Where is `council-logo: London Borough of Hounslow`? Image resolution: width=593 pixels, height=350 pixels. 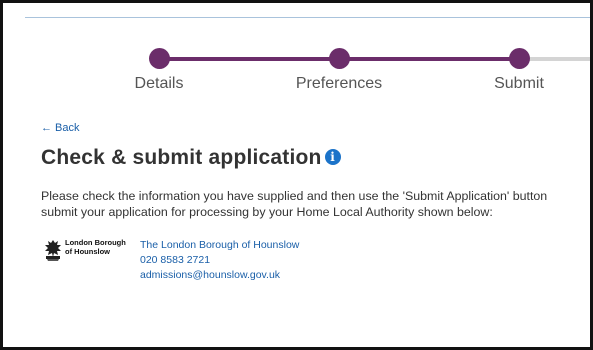
council-logo: London Borough of Hounslow is located at coordinates (88, 250).